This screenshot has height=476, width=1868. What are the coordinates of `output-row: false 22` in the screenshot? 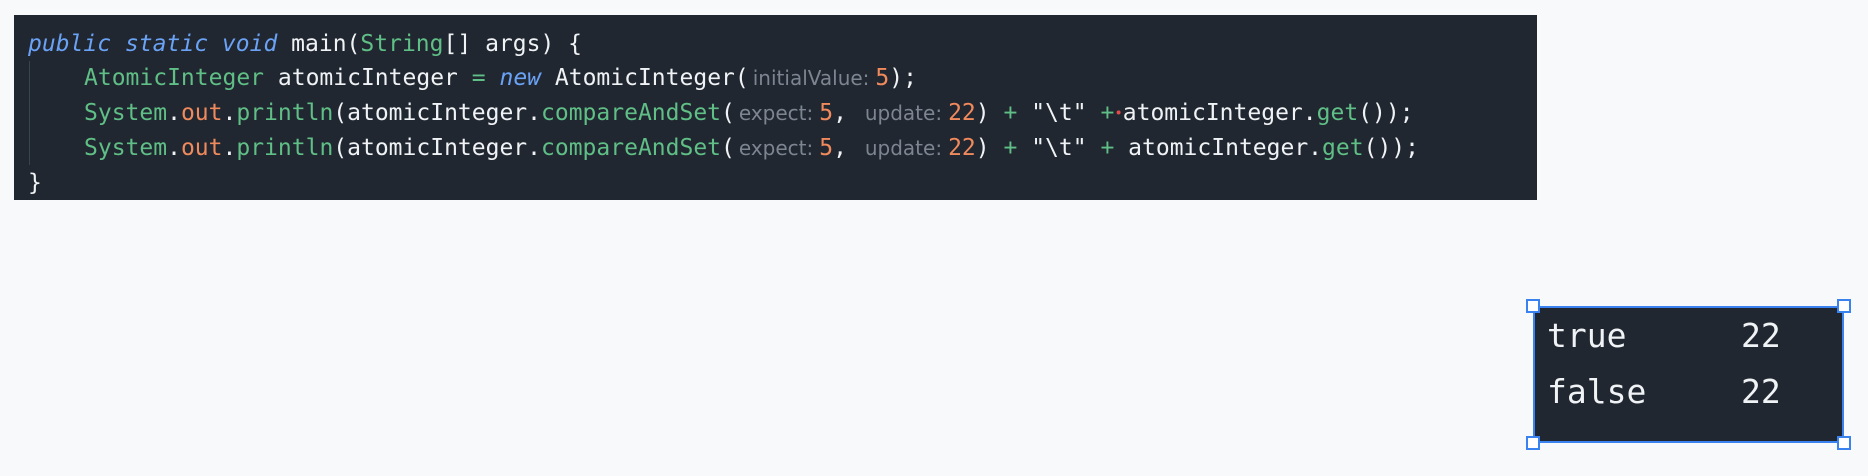 It's located at (1664, 392).